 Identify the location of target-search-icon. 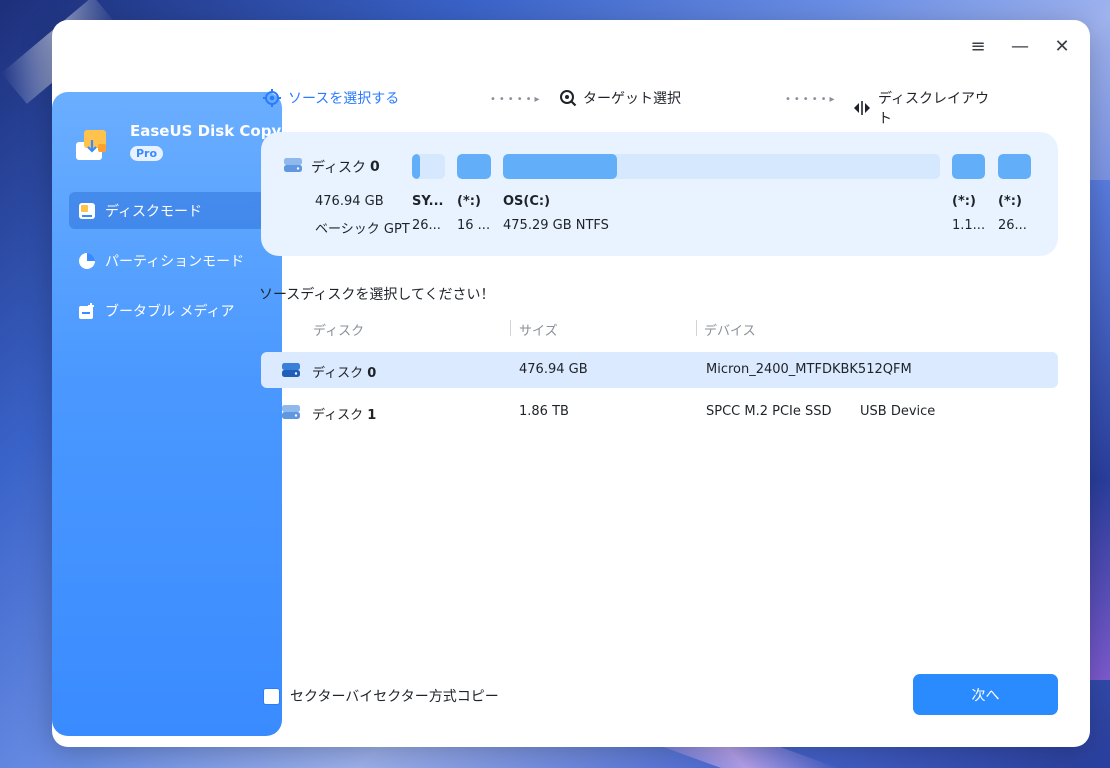
(568, 98).